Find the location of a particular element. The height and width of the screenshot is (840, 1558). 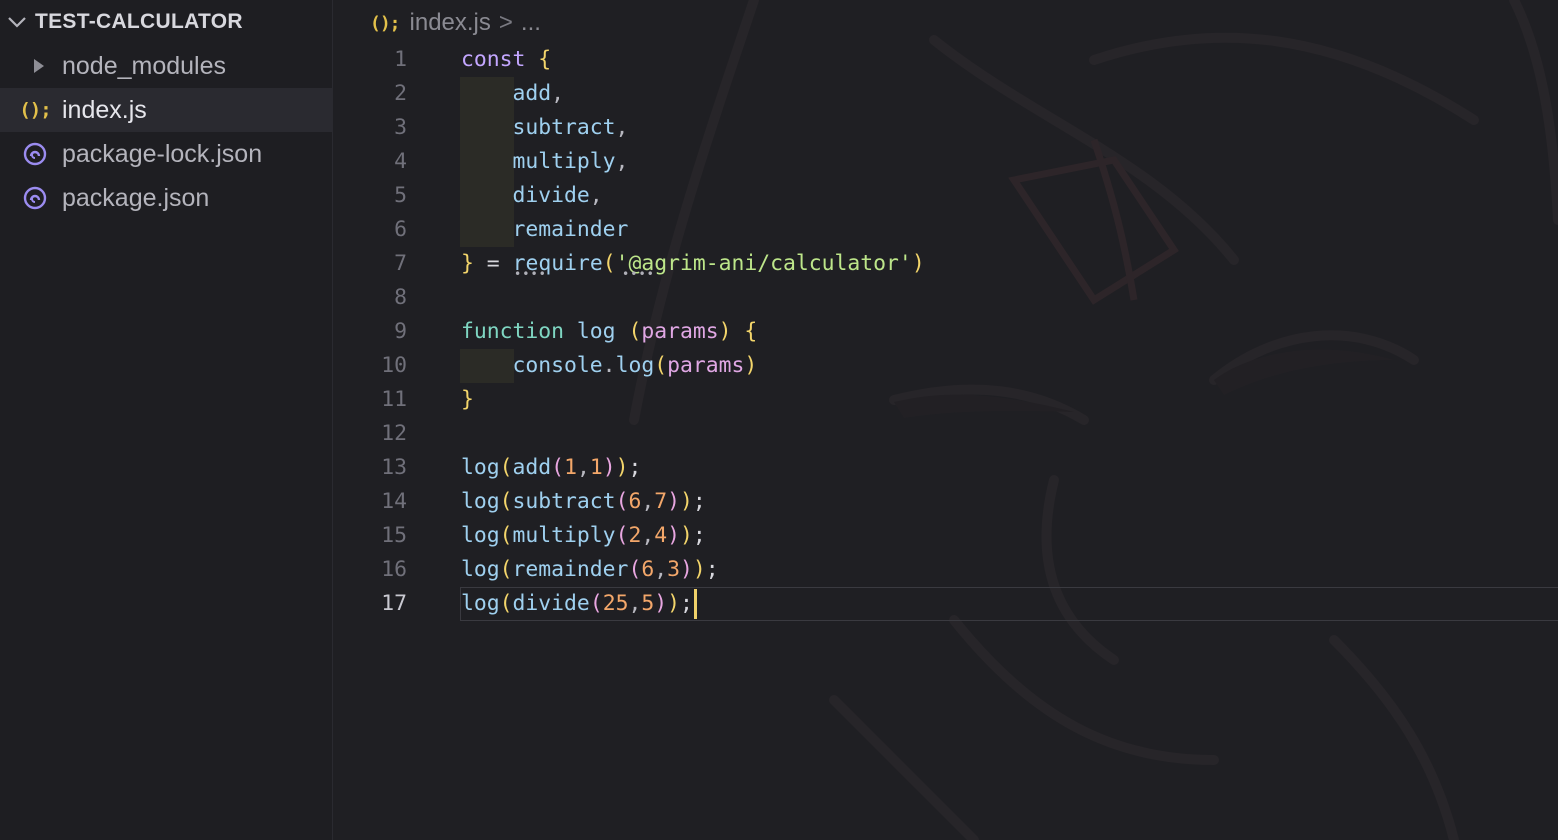

code-text: log(subtract(6,7)); is located at coordinates (583, 502).